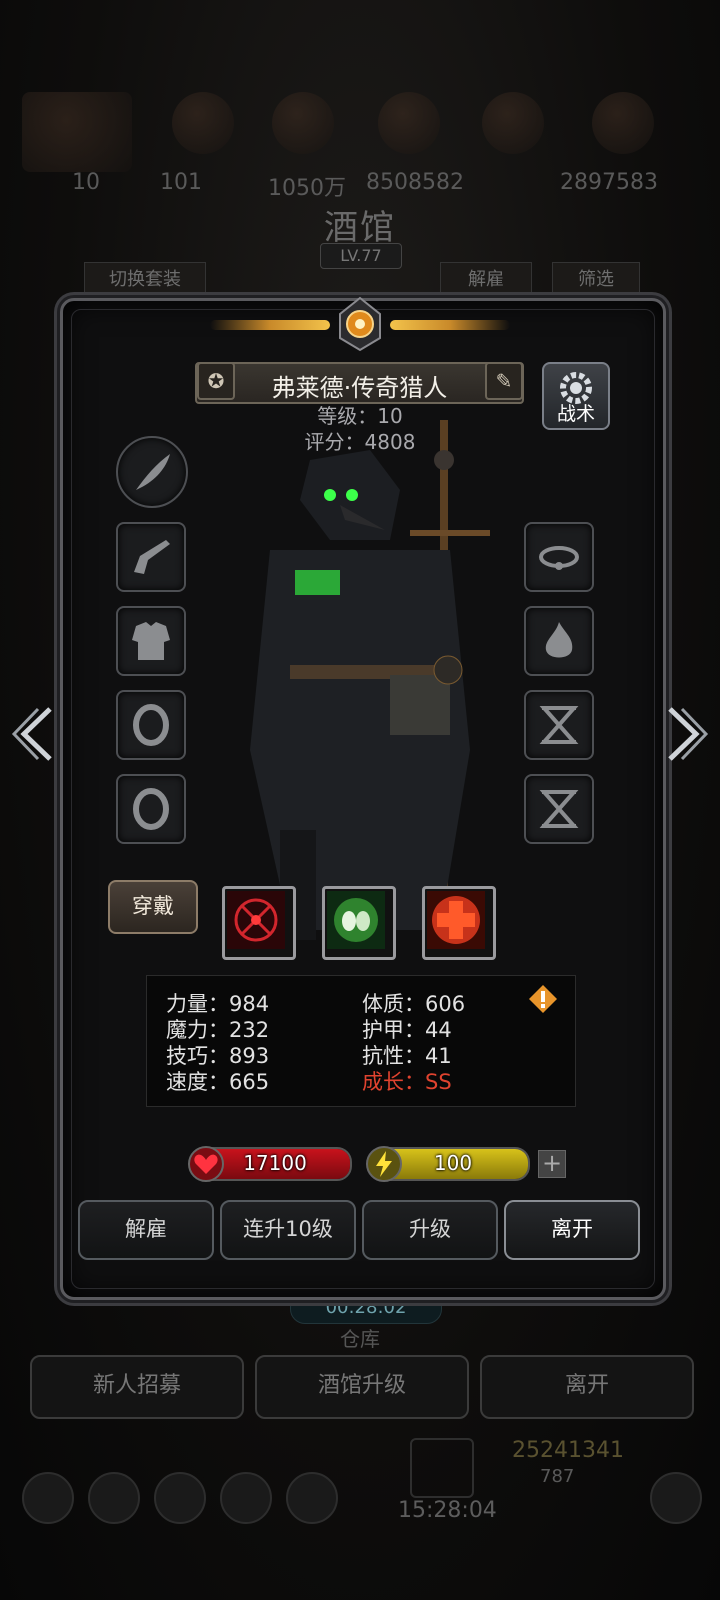 This screenshot has width=720, height=1600. Describe the element at coordinates (137, 1387) in the screenshot. I see `recruit-button: 新人招募` at that location.